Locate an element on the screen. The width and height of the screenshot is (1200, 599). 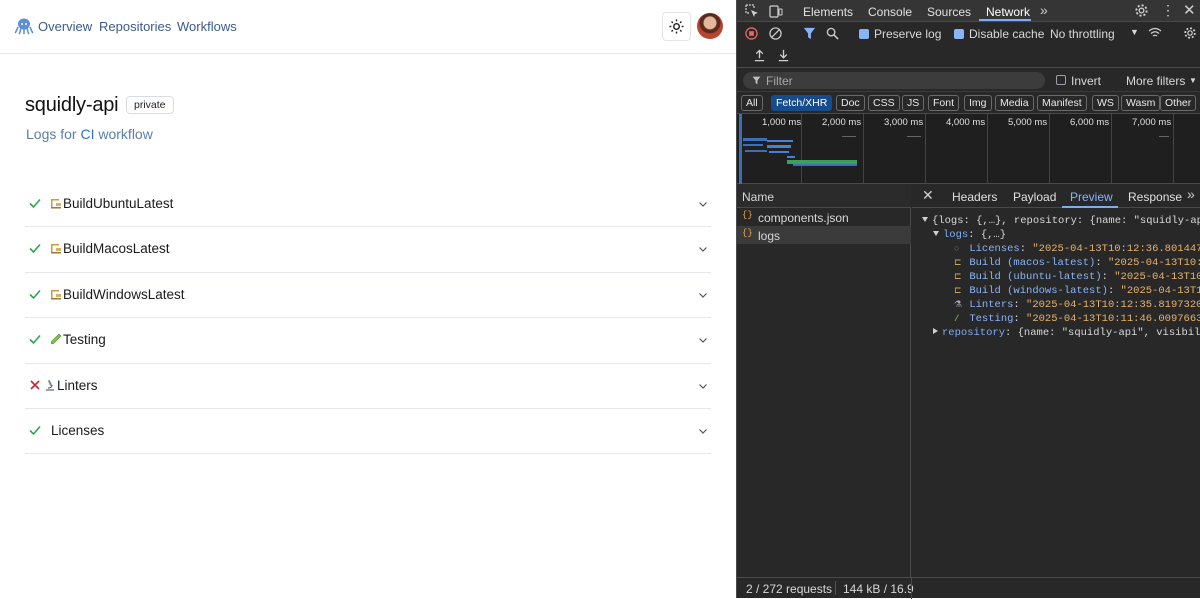
tab-network: Network is located at coordinates (1008, 12).